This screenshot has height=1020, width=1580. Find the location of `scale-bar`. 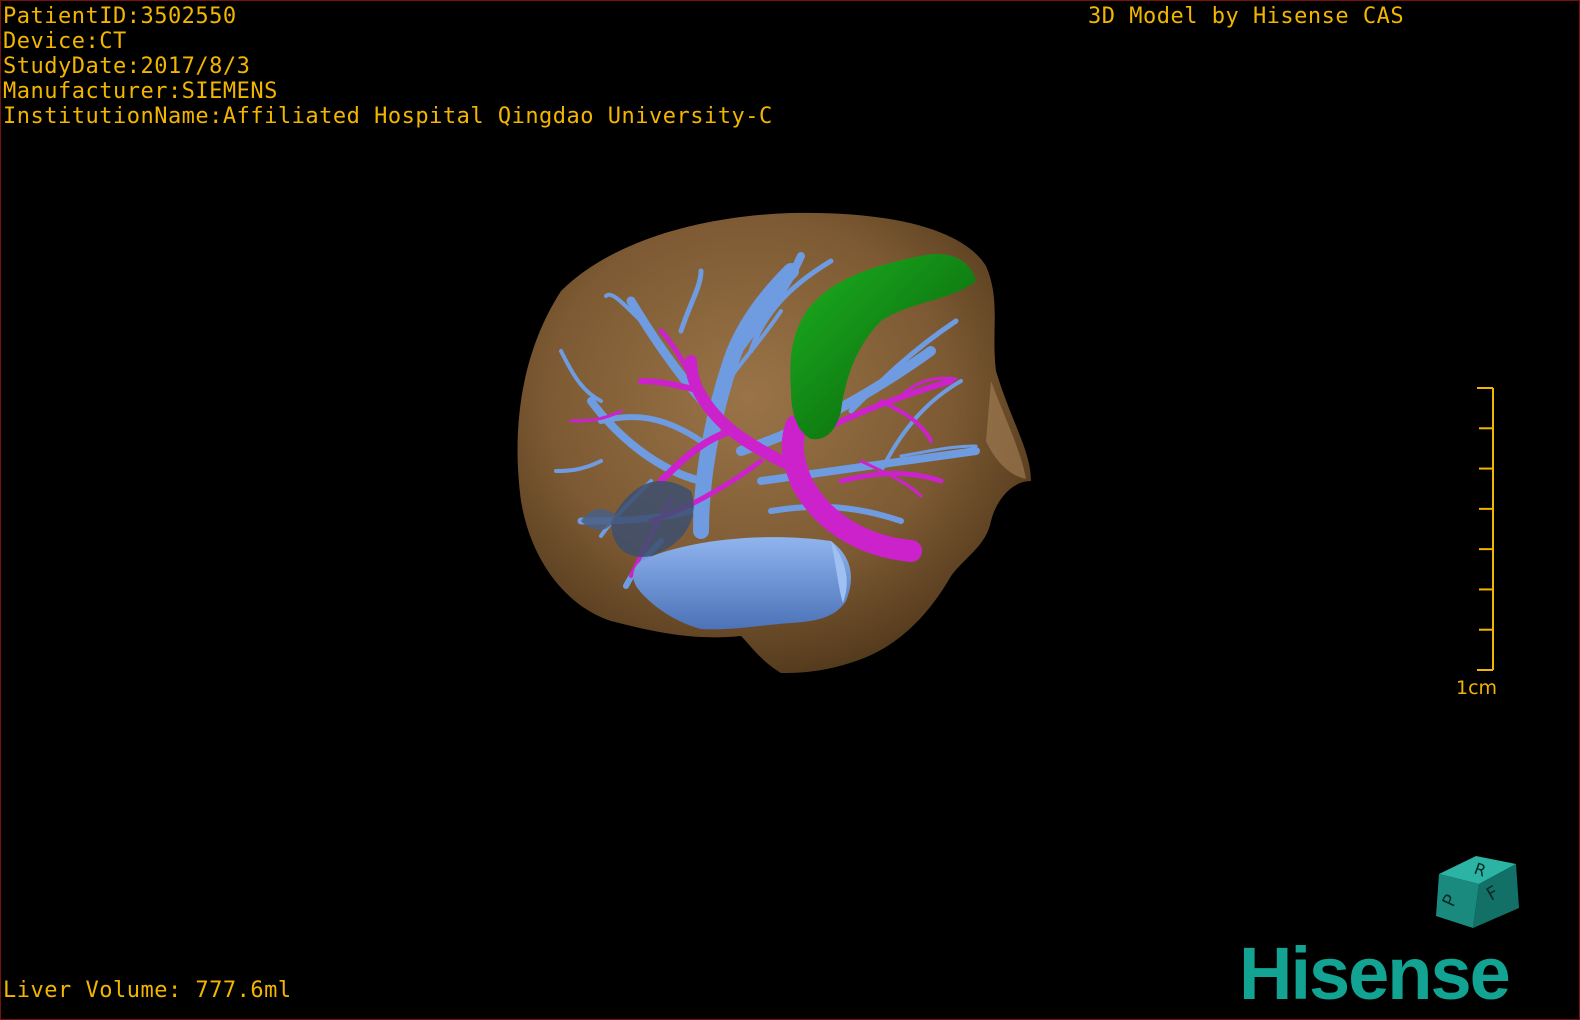

scale-bar is located at coordinates (1485, 529).